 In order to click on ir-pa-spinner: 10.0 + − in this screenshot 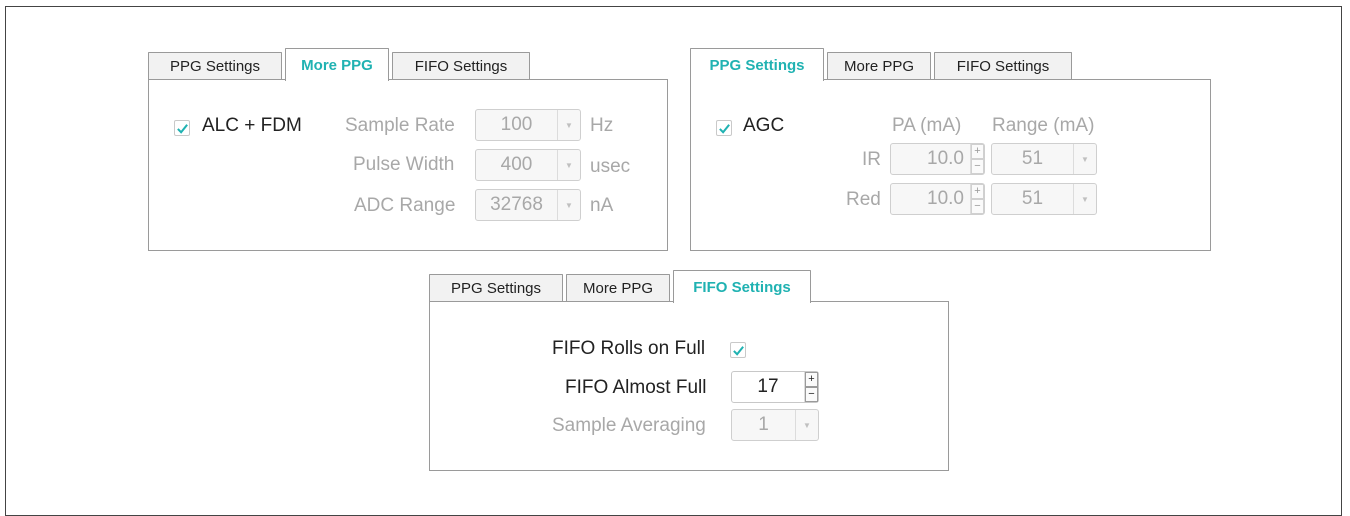, I will do `click(937, 159)`.